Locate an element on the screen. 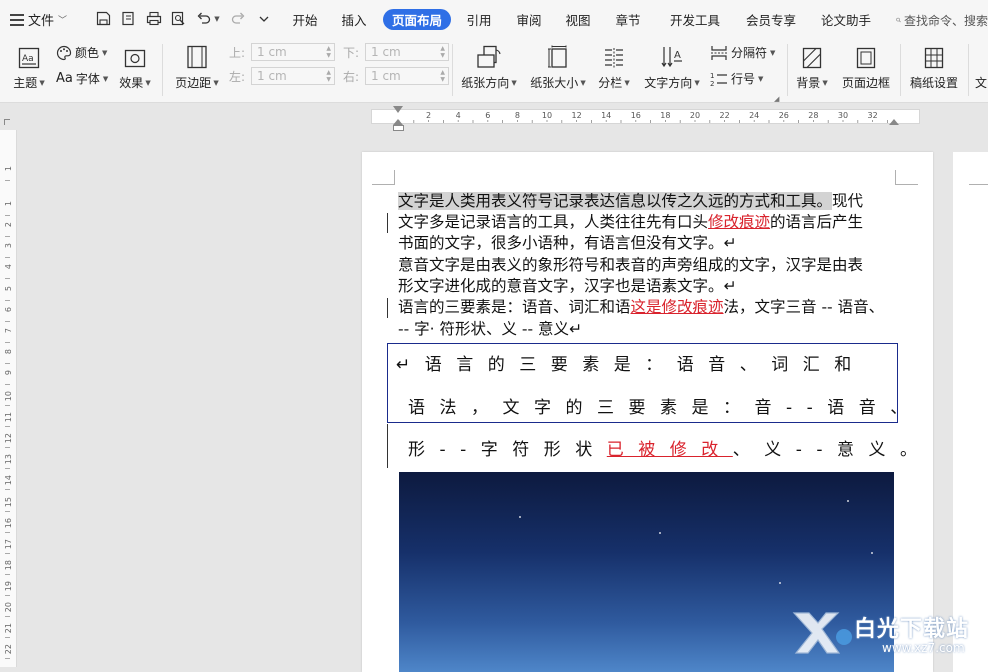  paragraph-1-line-3: 书面的文字，很多小语种，有语言但没有文字。↵ is located at coordinates (567, 243).